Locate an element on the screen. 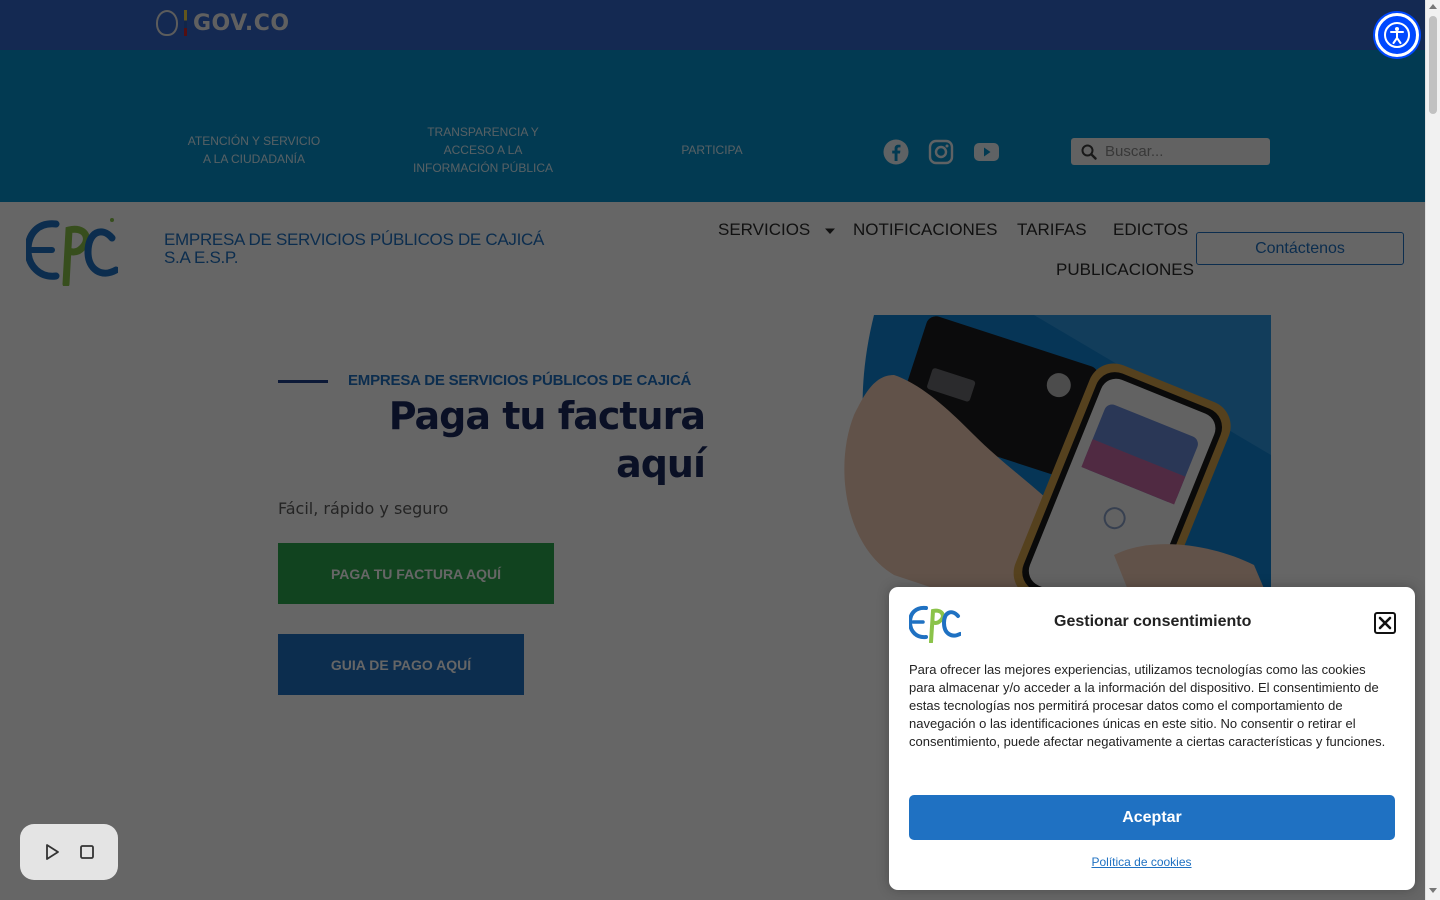  menu-servicios-label: SERVICIOS is located at coordinates (764, 229).